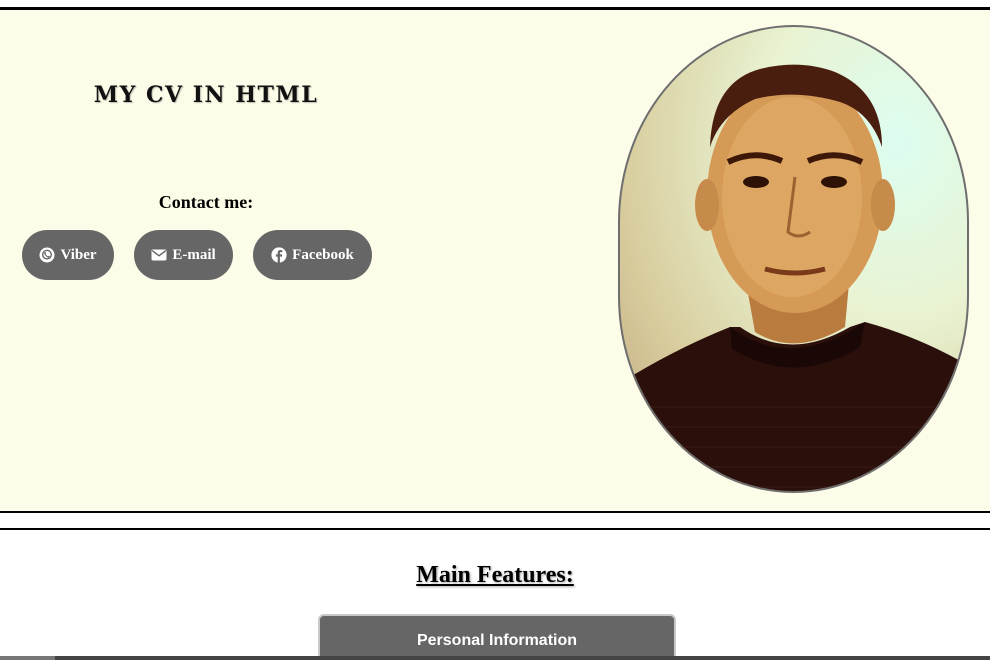 The width and height of the screenshot is (990, 660). I want to click on email-button-label: E-mail, so click(194, 254).